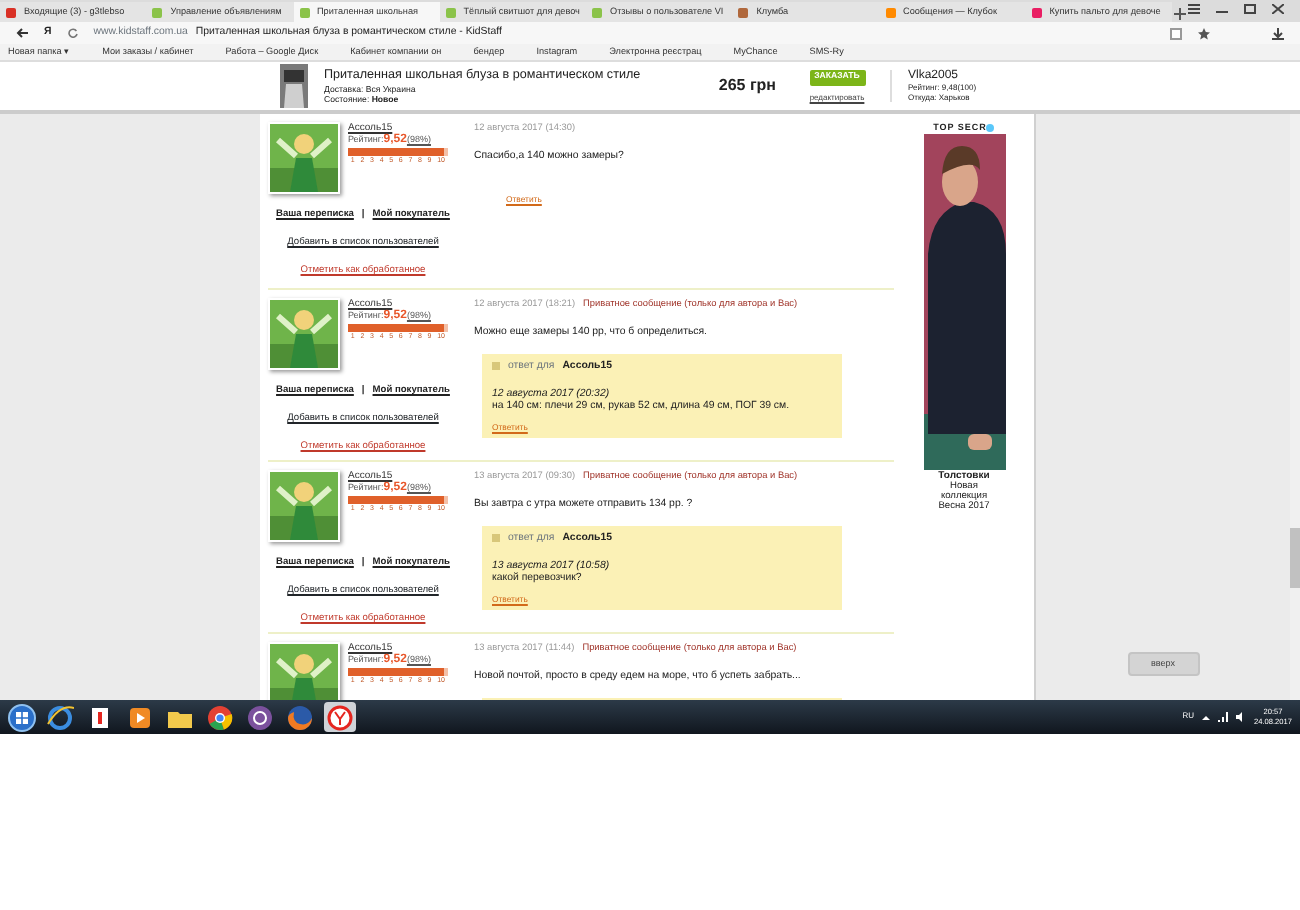 Image resolution: width=1300 pixels, height=910 pixels. I want to click on price-text: 265 грн, so click(746, 86).